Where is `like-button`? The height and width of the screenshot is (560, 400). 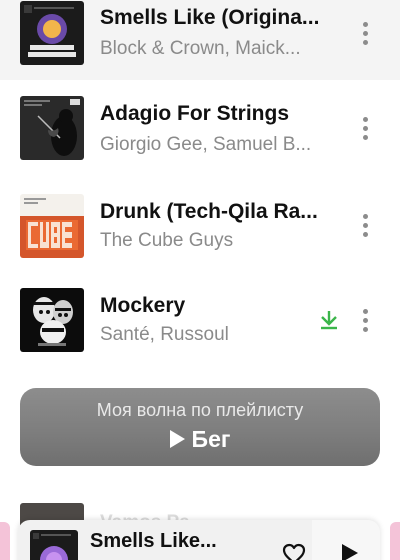 like-button is located at coordinates (294, 551).